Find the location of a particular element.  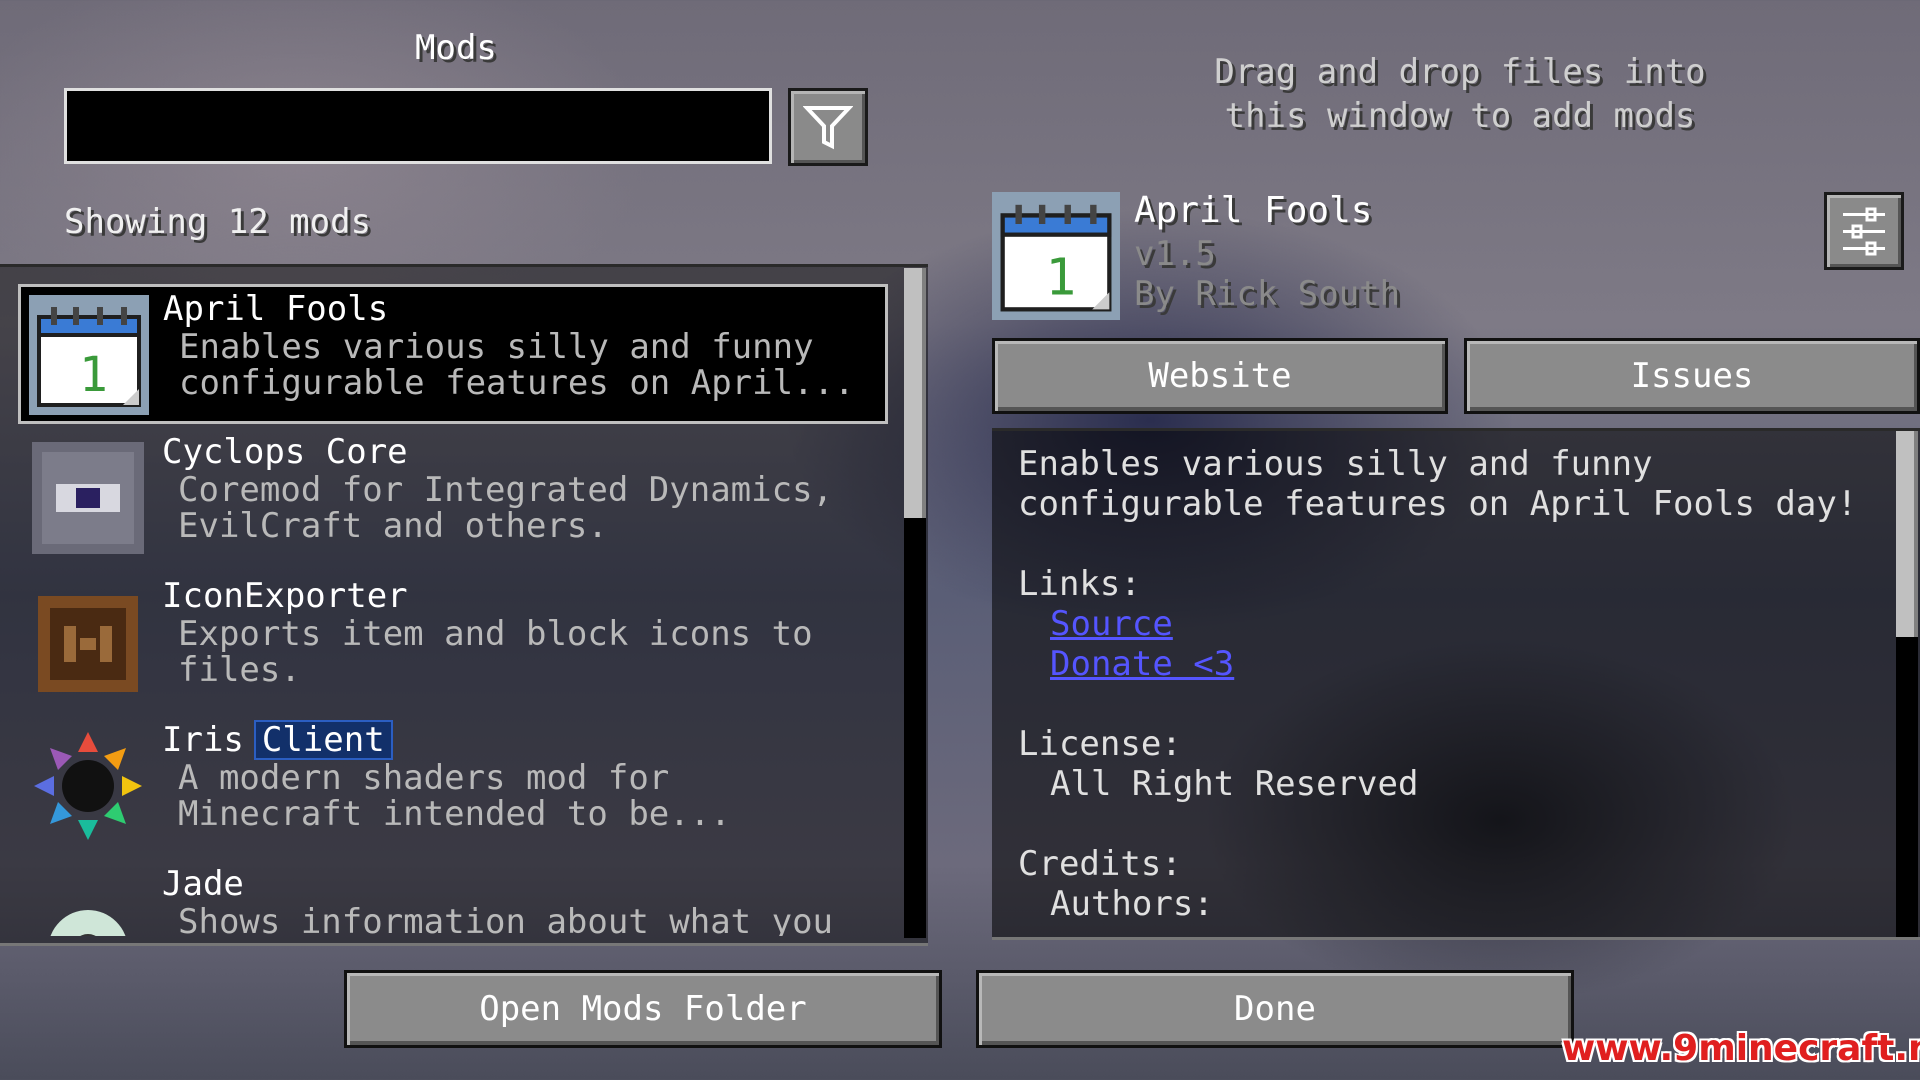

website-button: Website is located at coordinates (1220, 376).